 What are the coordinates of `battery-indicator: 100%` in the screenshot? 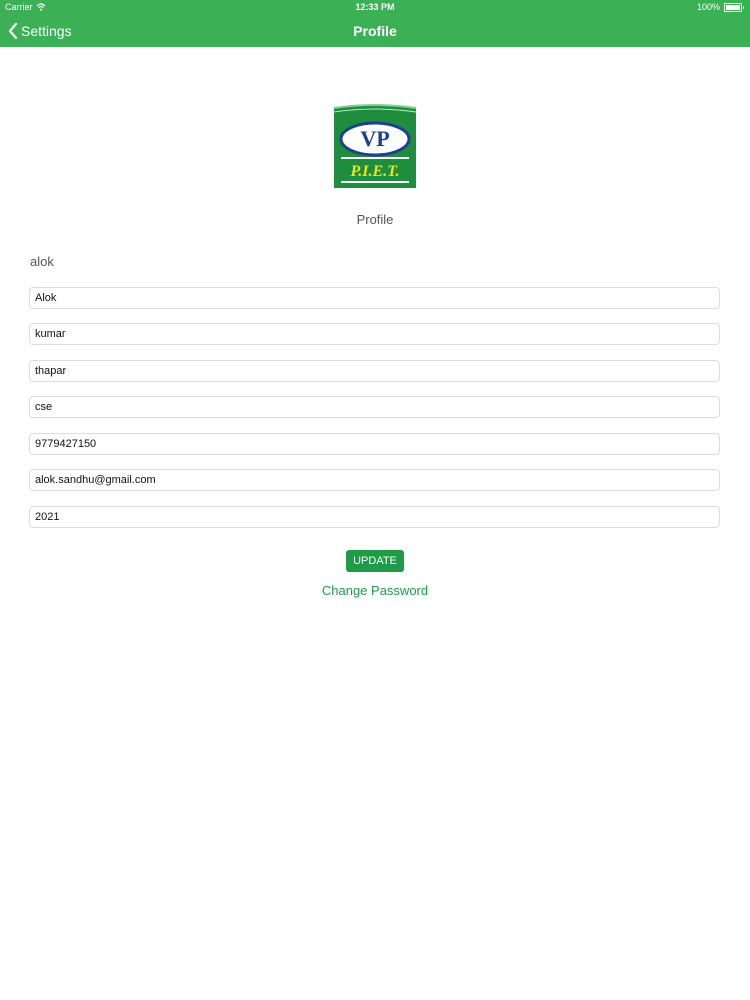 It's located at (720, 7).